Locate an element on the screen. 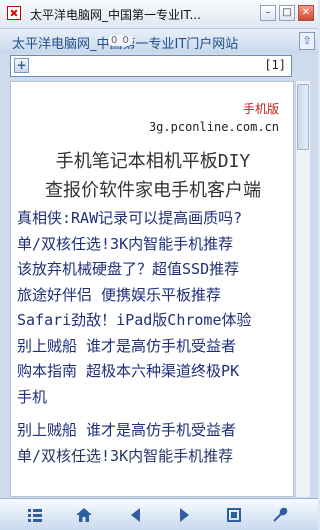 The width and height of the screenshot is (320, 530). brand-link: 手机版 is located at coordinates (261, 108).